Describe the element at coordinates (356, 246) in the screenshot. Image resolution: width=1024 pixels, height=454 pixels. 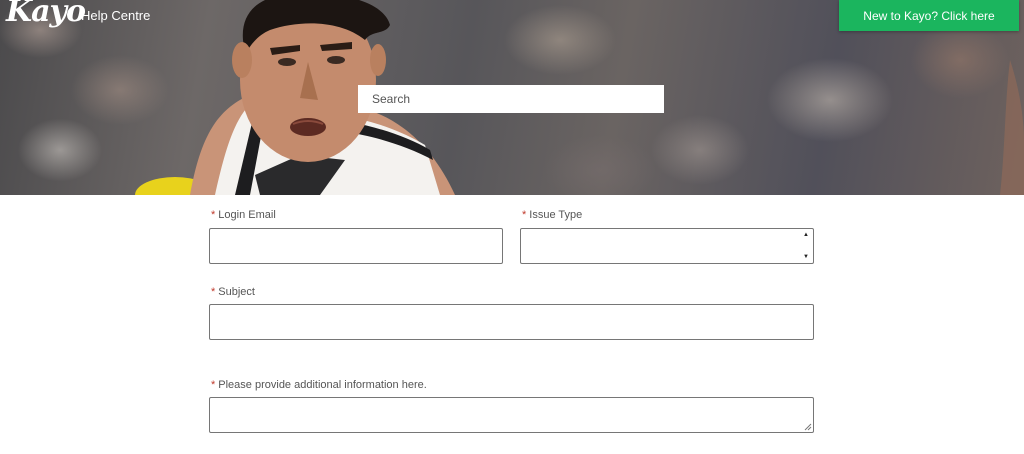
I see `login-email-field` at that location.